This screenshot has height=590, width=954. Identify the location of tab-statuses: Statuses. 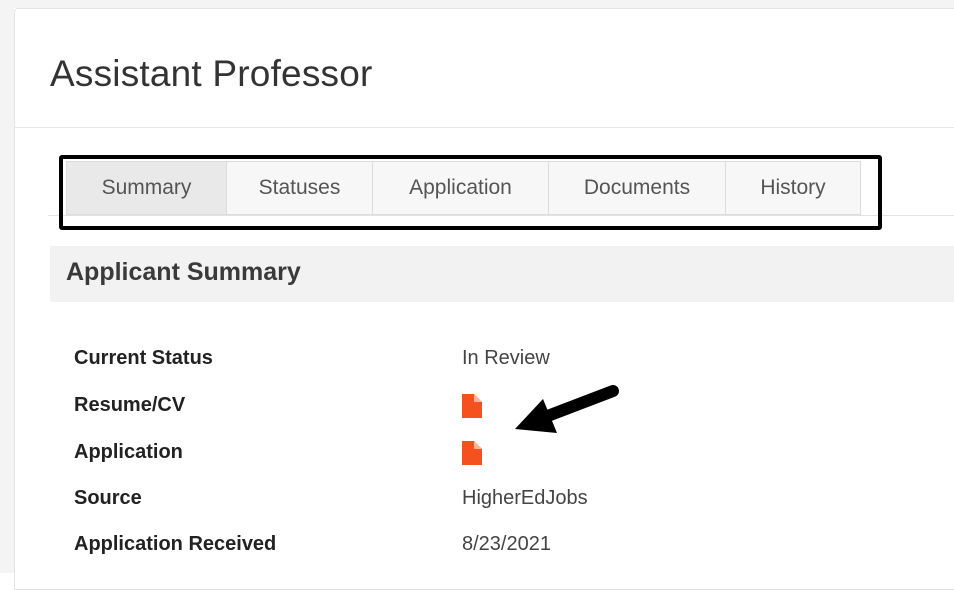
(299, 188).